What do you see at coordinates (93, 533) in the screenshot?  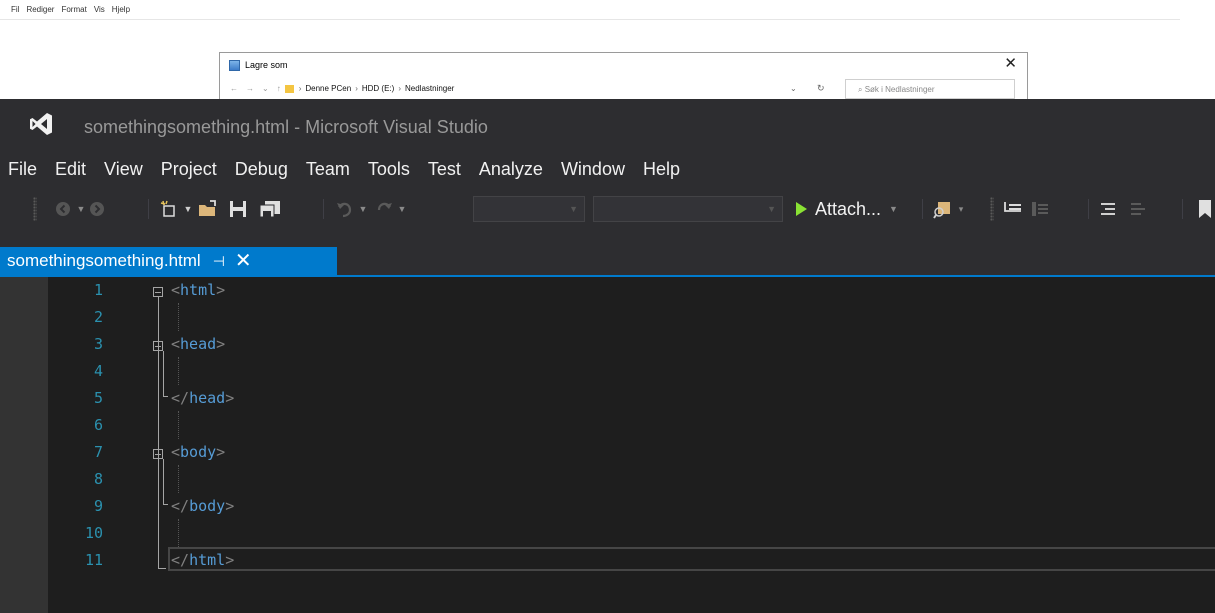 I see `line-number: 10` at bounding box center [93, 533].